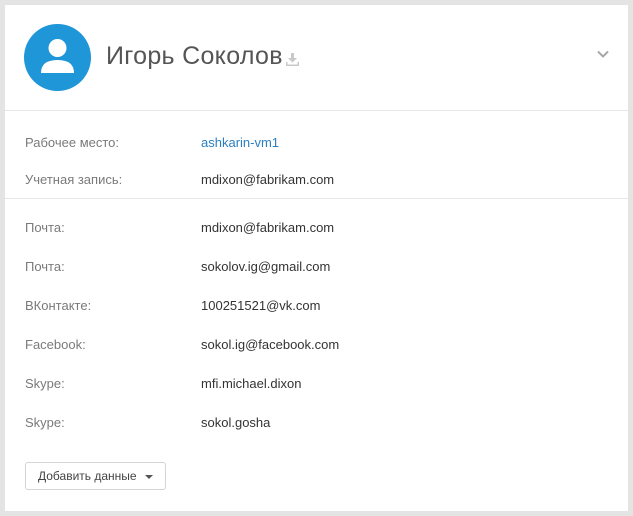  What do you see at coordinates (236, 422) in the screenshot?
I see `contact-value: sokol.gosha` at bounding box center [236, 422].